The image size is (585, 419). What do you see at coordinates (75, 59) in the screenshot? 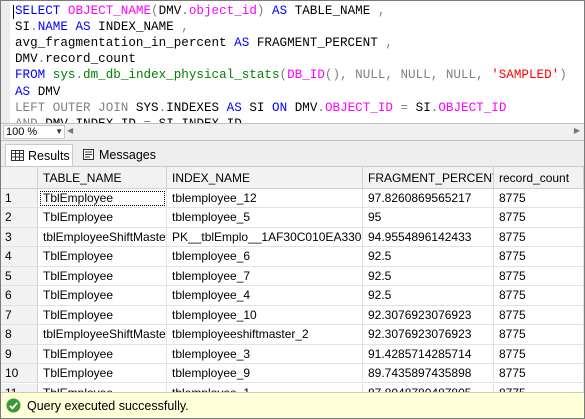
I see `code-line: DMV.record_count` at bounding box center [75, 59].